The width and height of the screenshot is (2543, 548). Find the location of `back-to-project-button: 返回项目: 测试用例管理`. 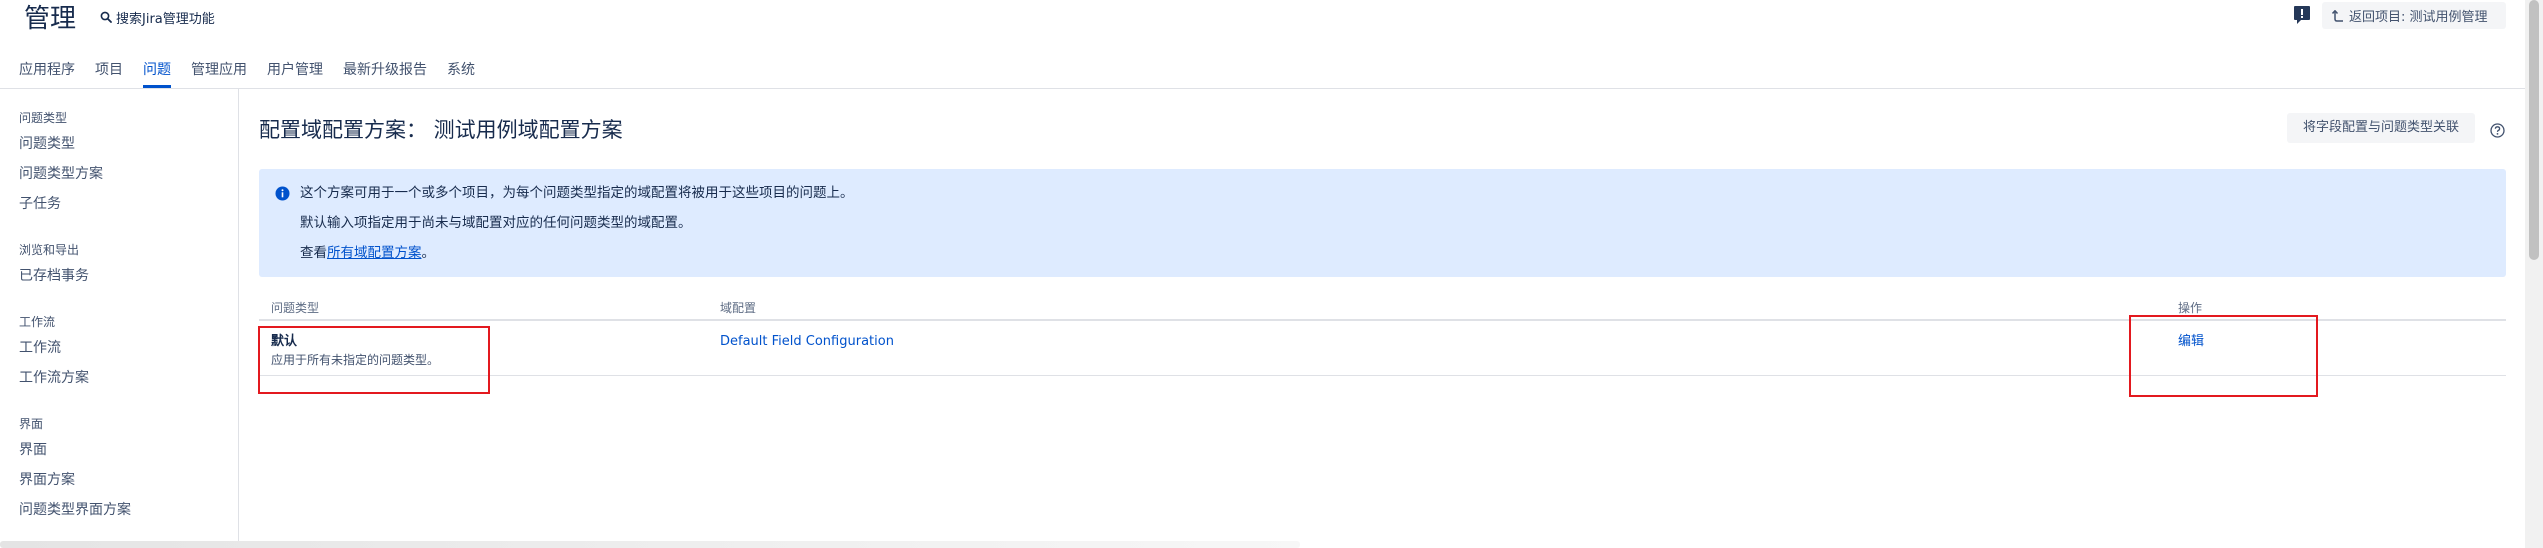

back-to-project-button: 返回项目: 测试用例管理 is located at coordinates (2414, 15).